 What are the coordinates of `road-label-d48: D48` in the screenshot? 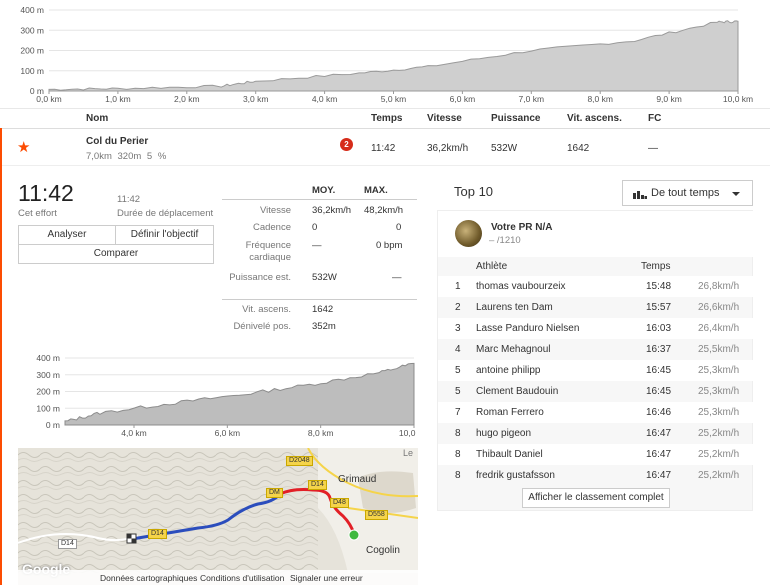 It's located at (339, 503).